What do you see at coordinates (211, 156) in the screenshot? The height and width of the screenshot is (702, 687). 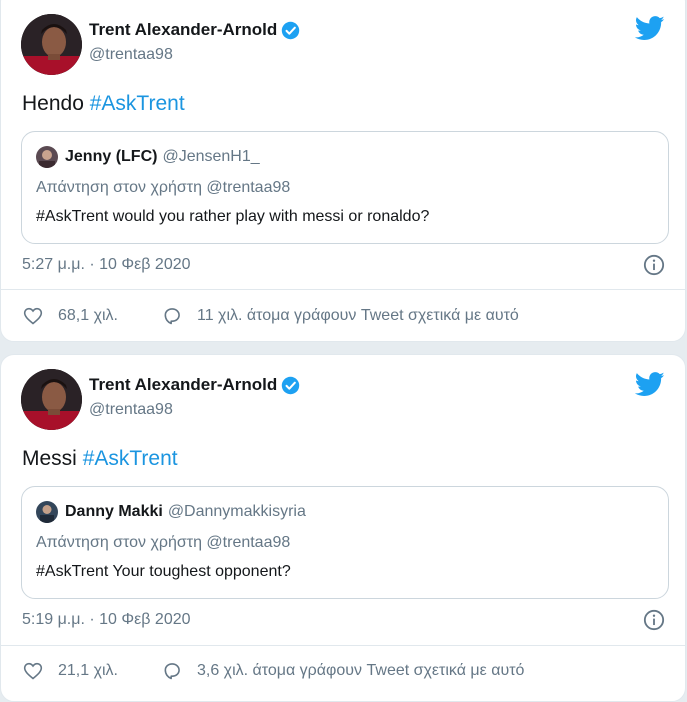 I see `quoted-author-handle: @JensenH1_` at bounding box center [211, 156].